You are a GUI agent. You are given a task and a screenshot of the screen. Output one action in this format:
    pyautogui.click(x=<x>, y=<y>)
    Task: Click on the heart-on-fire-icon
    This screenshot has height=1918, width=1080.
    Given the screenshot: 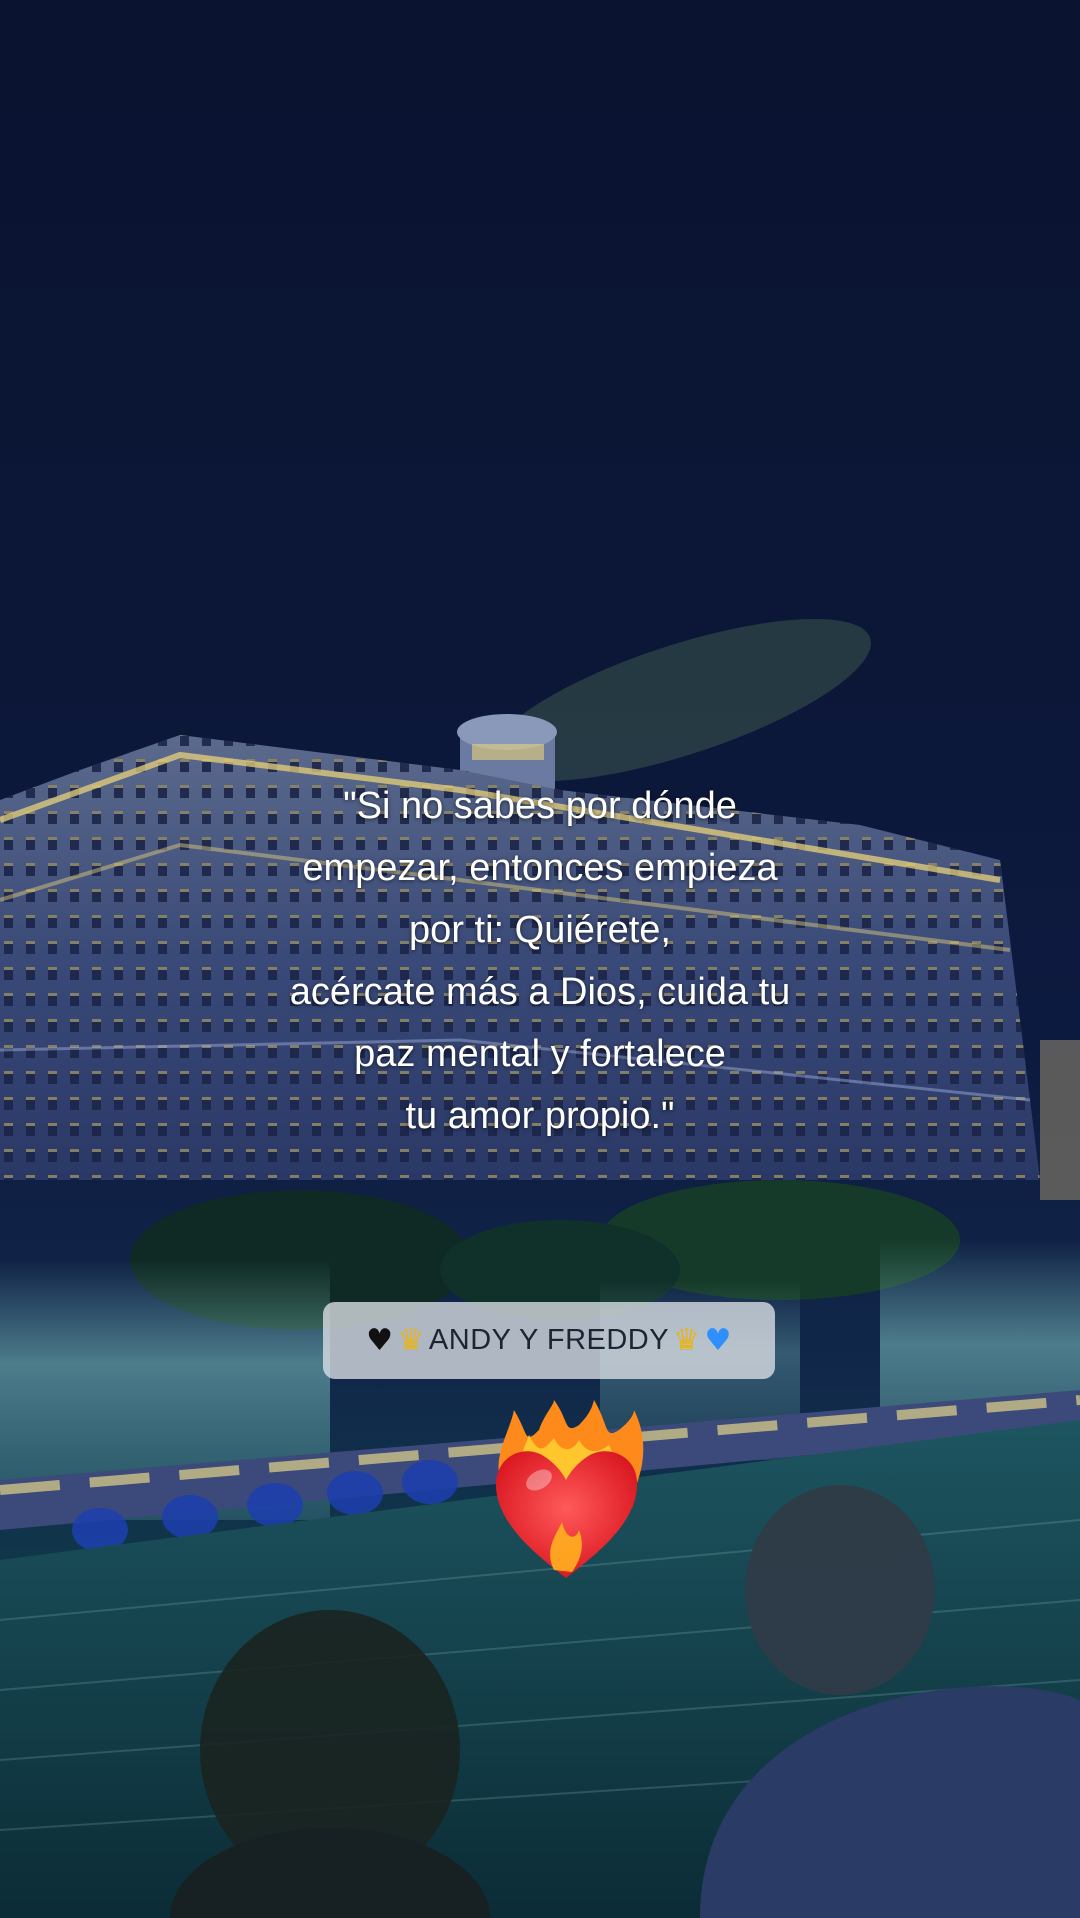 What is the action you would take?
    pyautogui.click(x=569, y=1489)
    